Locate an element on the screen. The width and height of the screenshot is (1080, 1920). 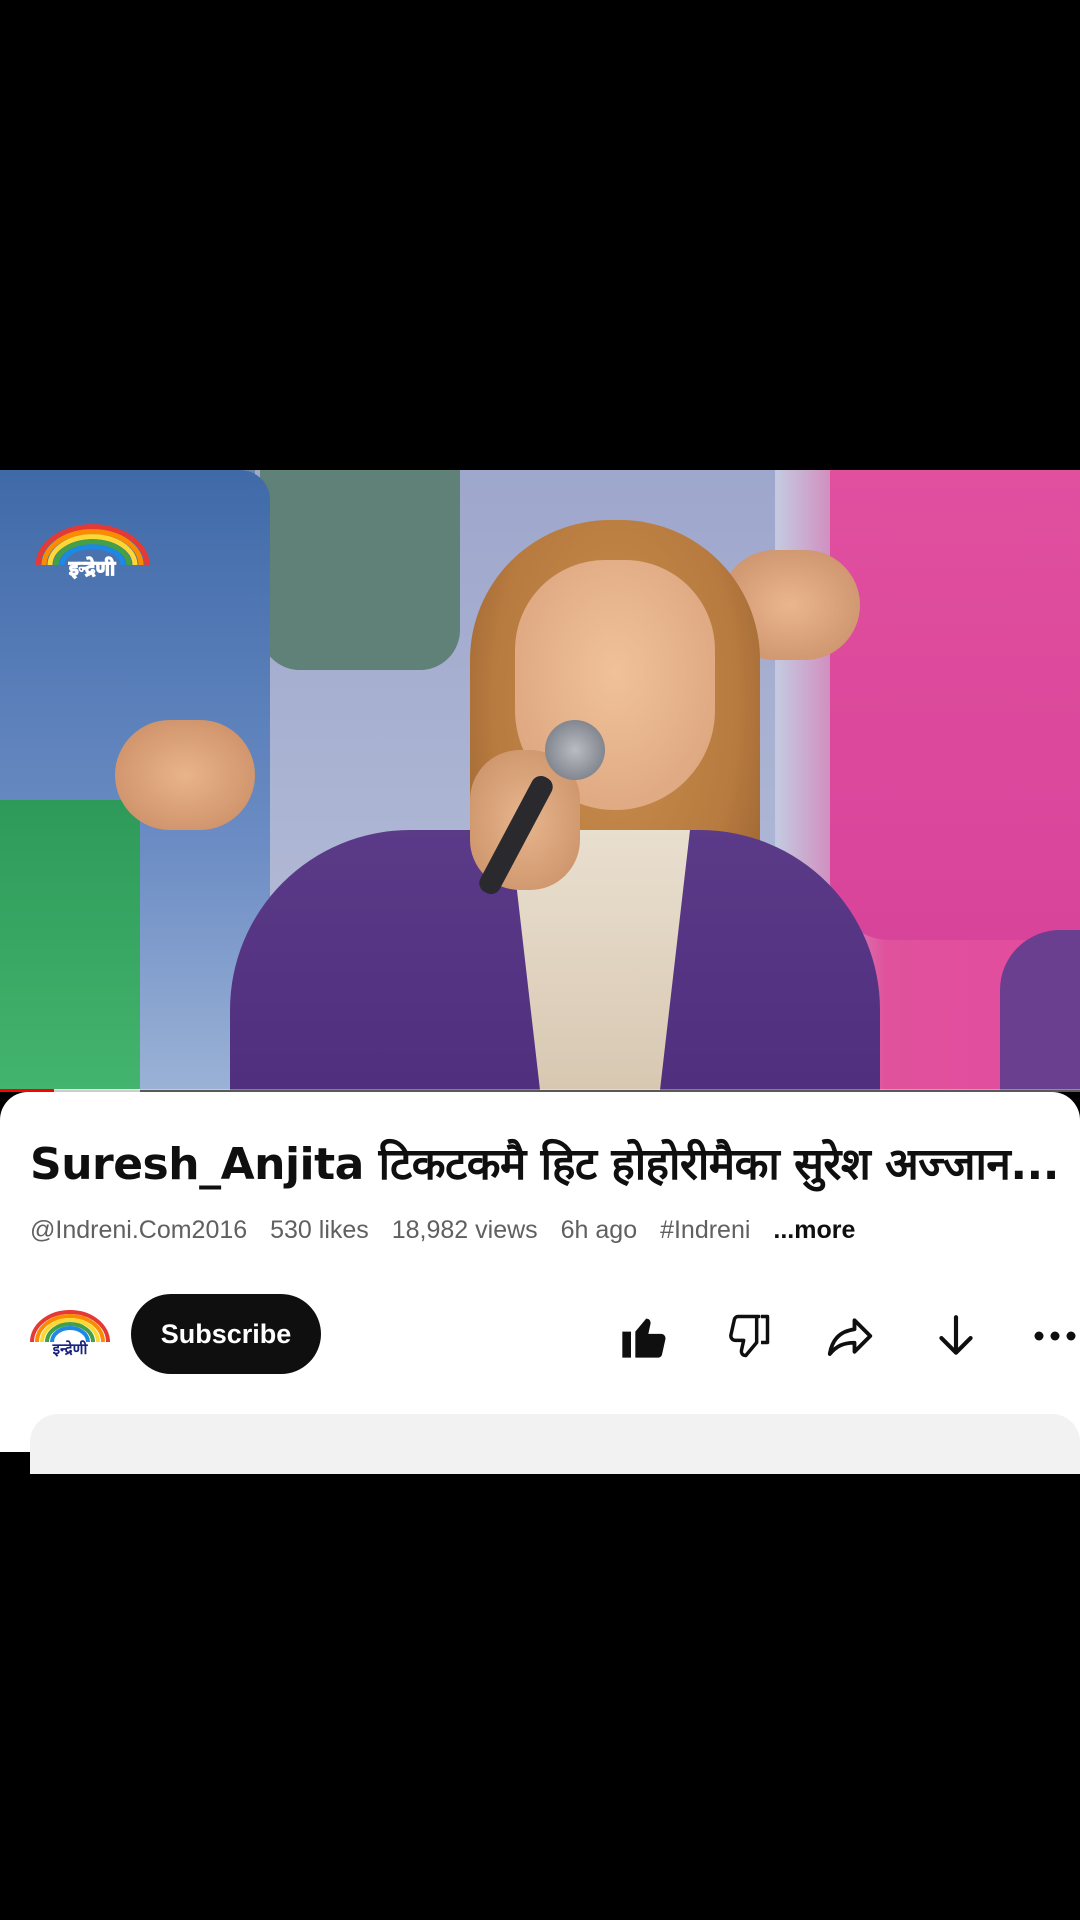
channel-handle: @Indreni.Com2016 is located at coordinates (138, 1230).